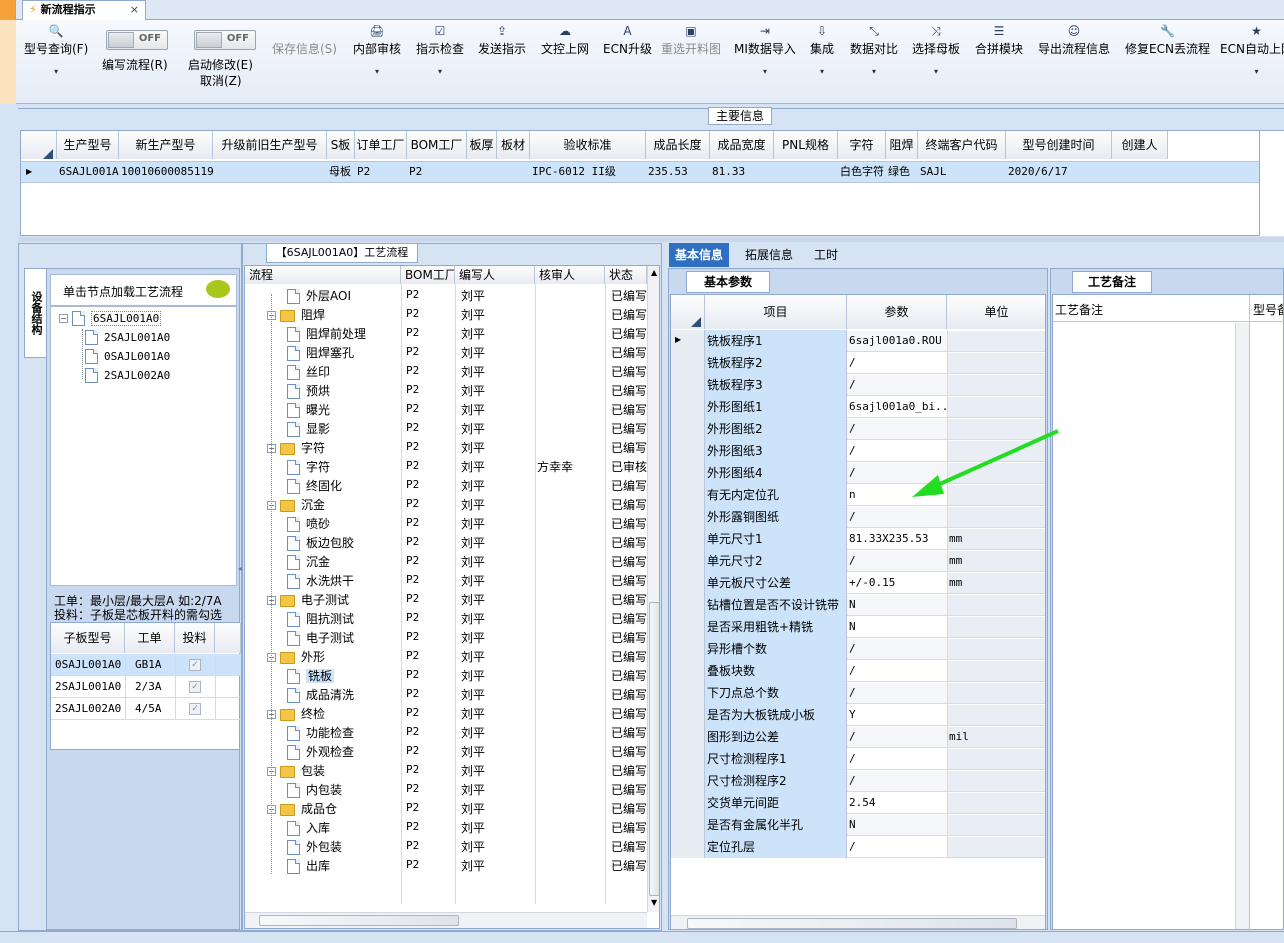  What do you see at coordinates (862, 145) in the screenshot?
I see `main-col-header: 字符` at bounding box center [862, 145].